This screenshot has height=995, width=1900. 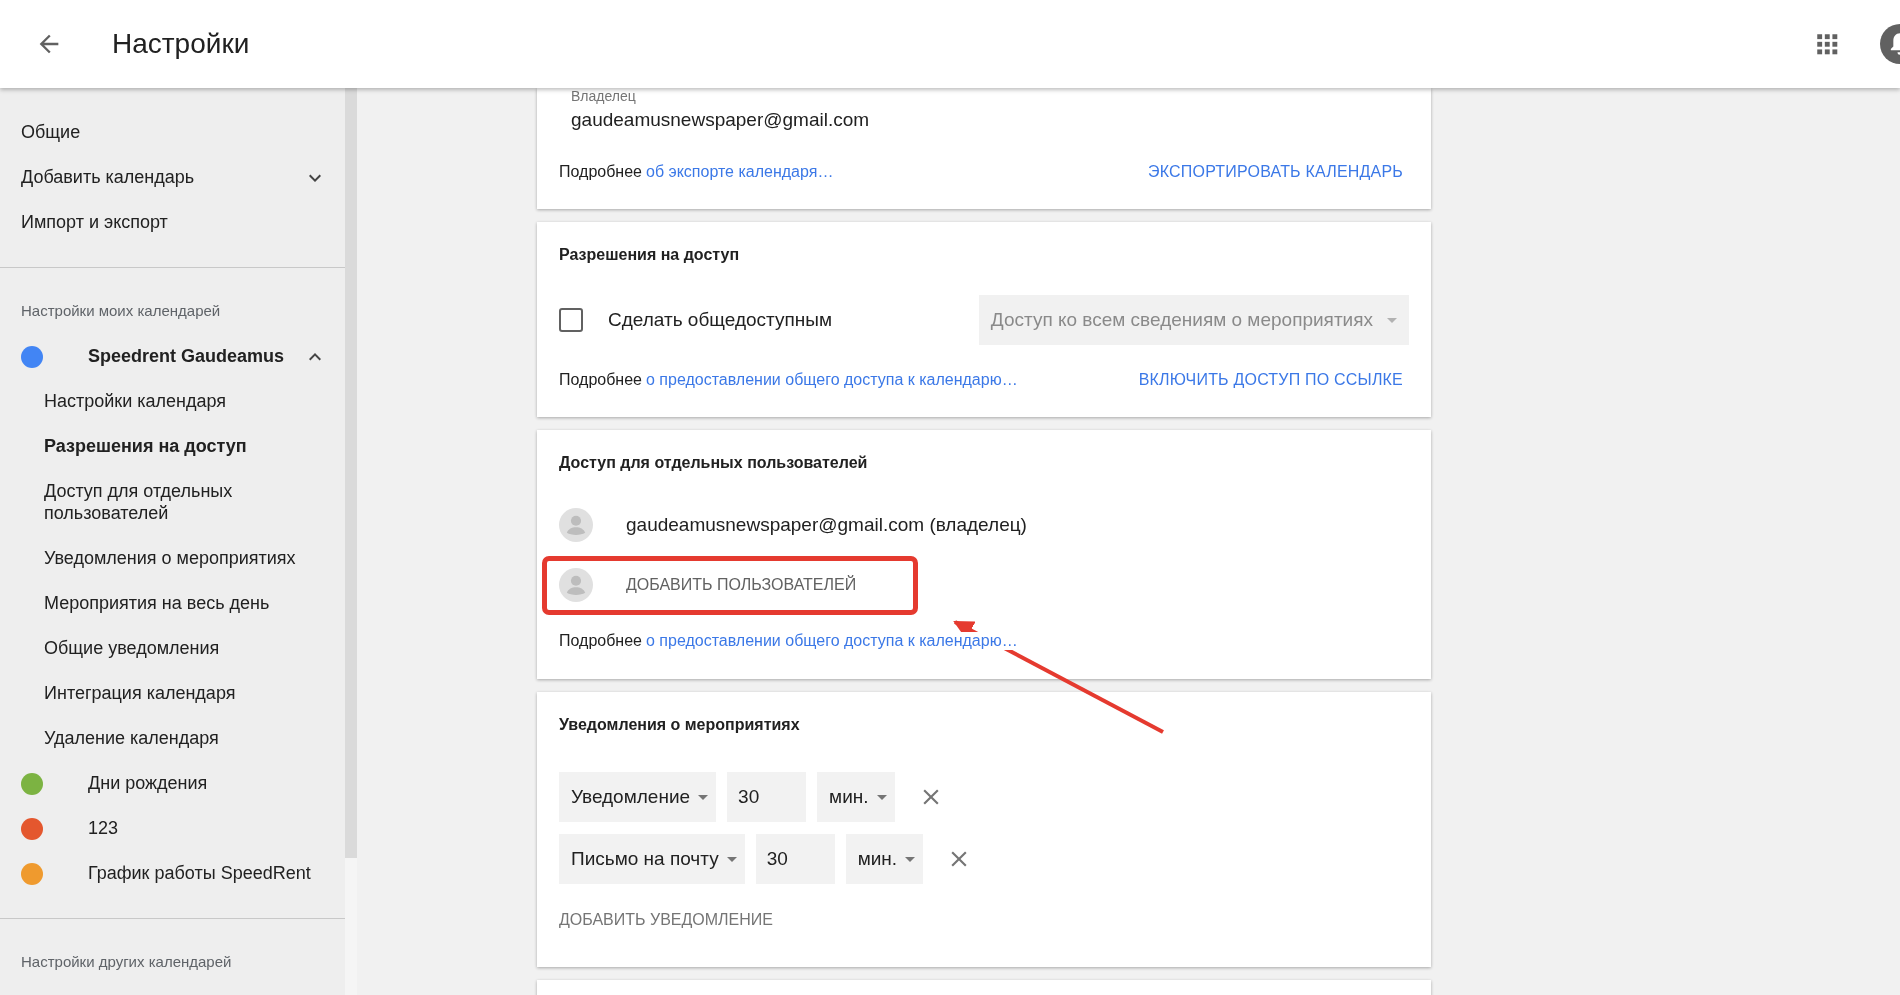 What do you see at coordinates (172, 132) in the screenshot?
I see `sidebar-item: Общие` at bounding box center [172, 132].